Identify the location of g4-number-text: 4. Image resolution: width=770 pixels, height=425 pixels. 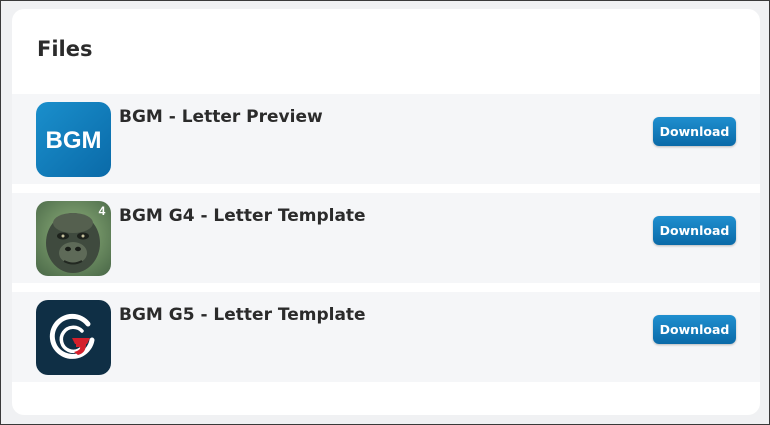
(102, 211).